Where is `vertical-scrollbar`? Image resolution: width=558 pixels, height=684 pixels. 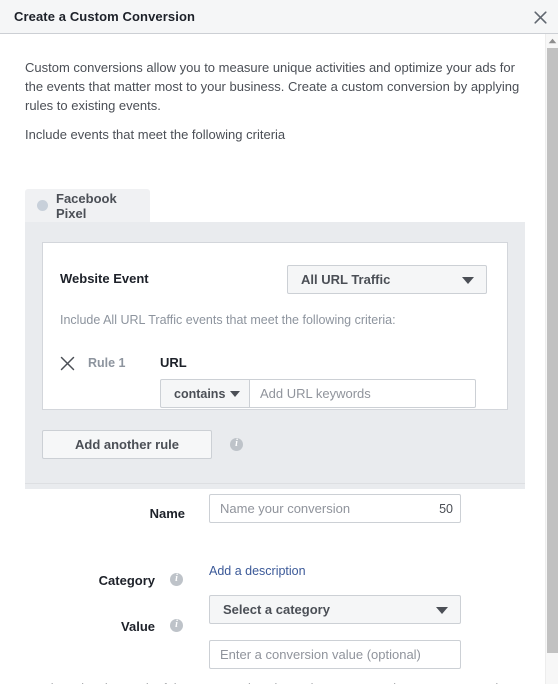 vertical-scrollbar is located at coordinates (551, 359).